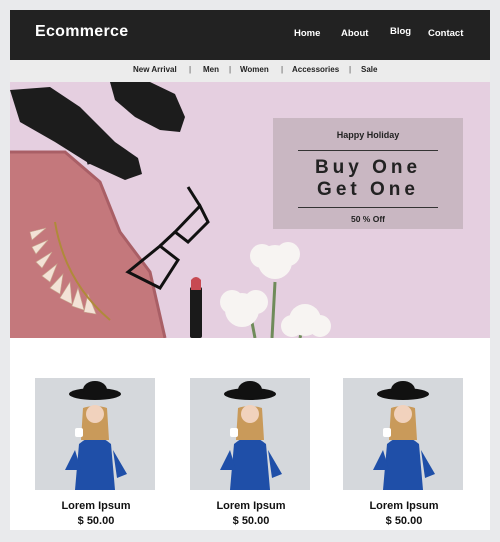 The height and width of the screenshot is (542, 500). Describe the element at coordinates (369, 69) in the screenshot. I see `category-sale: Sale` at that location.